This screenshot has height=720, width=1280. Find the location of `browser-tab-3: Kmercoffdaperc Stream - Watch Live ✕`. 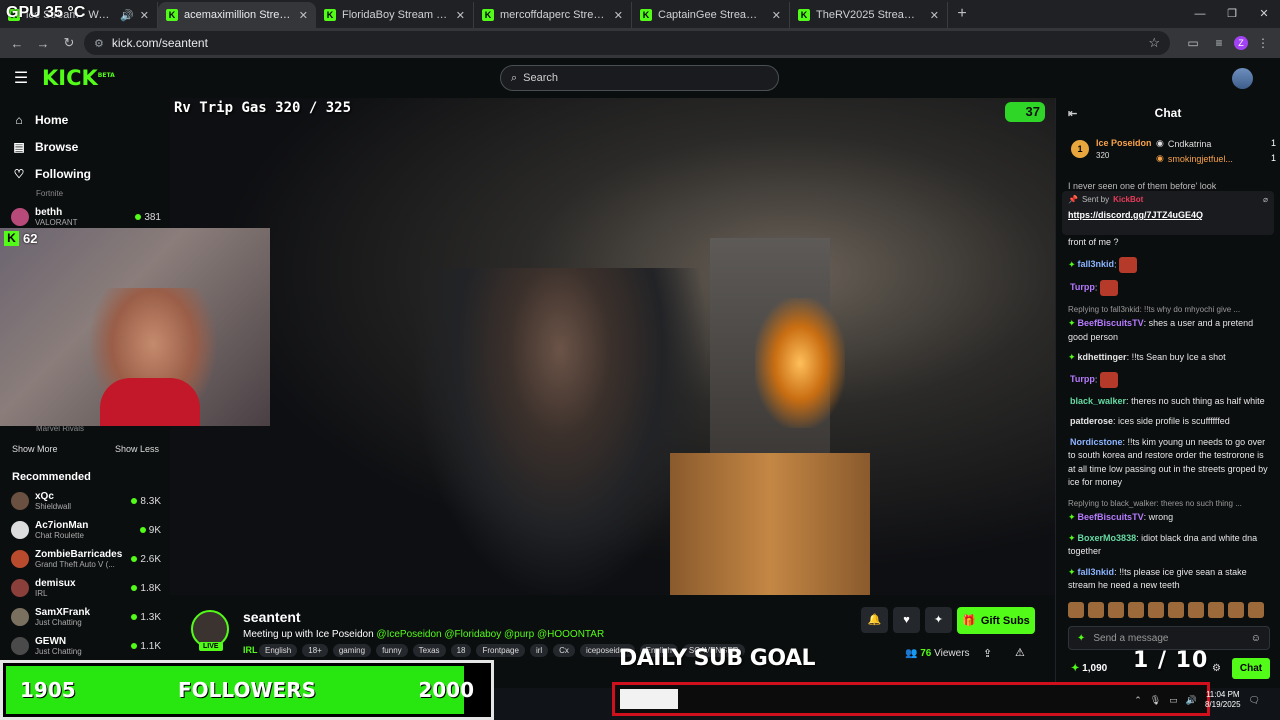

browser-tab-3: Kmercoffdaperc Stream - Watch Live ✕ is located at coordinates (553, 15).